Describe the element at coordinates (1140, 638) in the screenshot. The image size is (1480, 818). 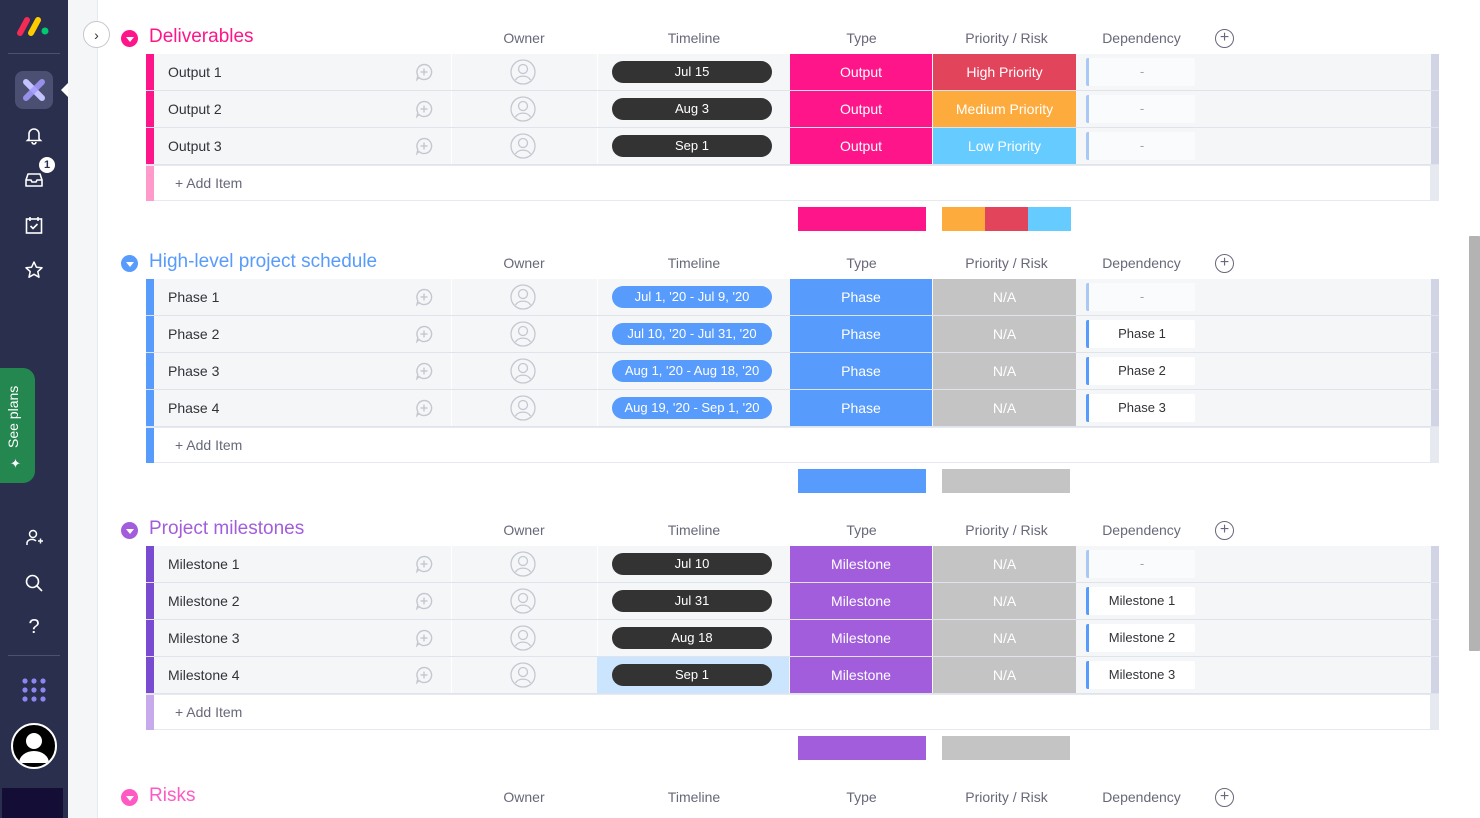
I see `dependency-cell: Milestone 2` at that location.